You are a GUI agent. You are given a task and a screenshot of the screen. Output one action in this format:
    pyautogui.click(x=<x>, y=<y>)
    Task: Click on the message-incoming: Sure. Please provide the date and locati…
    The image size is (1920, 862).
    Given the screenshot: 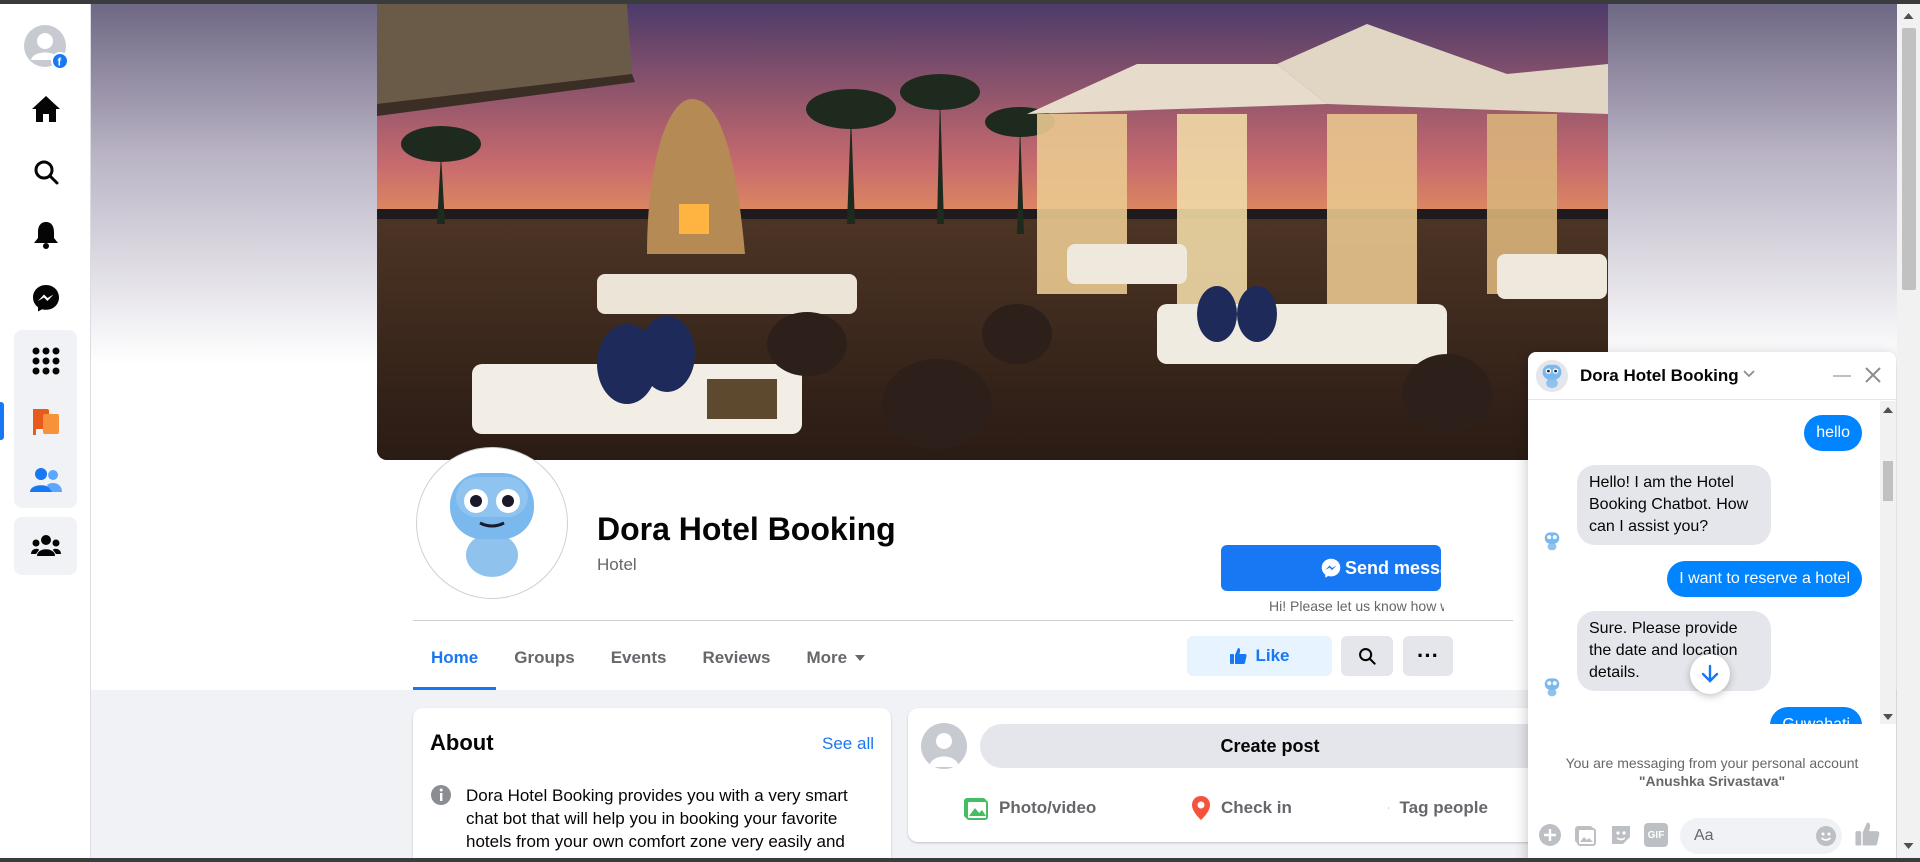 What is the action you would take?
    pyautogui.click(x=1674, y=651)
    